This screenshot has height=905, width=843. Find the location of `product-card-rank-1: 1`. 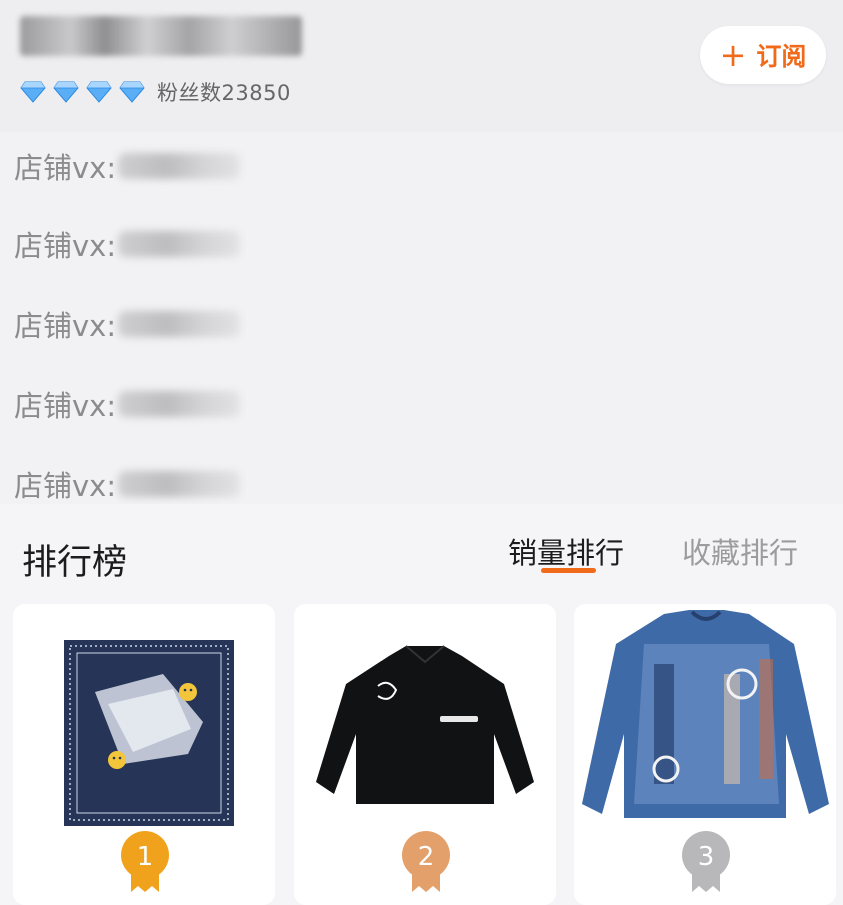

product-card-rank-1: 1 is located at coordinates (144, 754).